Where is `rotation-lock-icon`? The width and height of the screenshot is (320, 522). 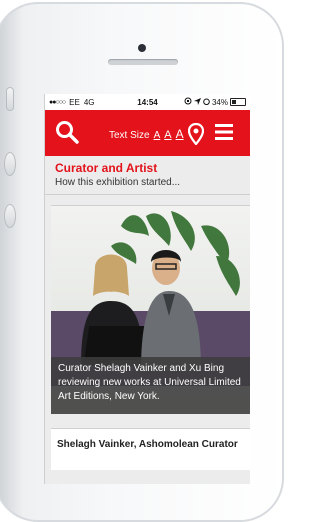
rotation-lock-icon is located at coordinates (188, 102).